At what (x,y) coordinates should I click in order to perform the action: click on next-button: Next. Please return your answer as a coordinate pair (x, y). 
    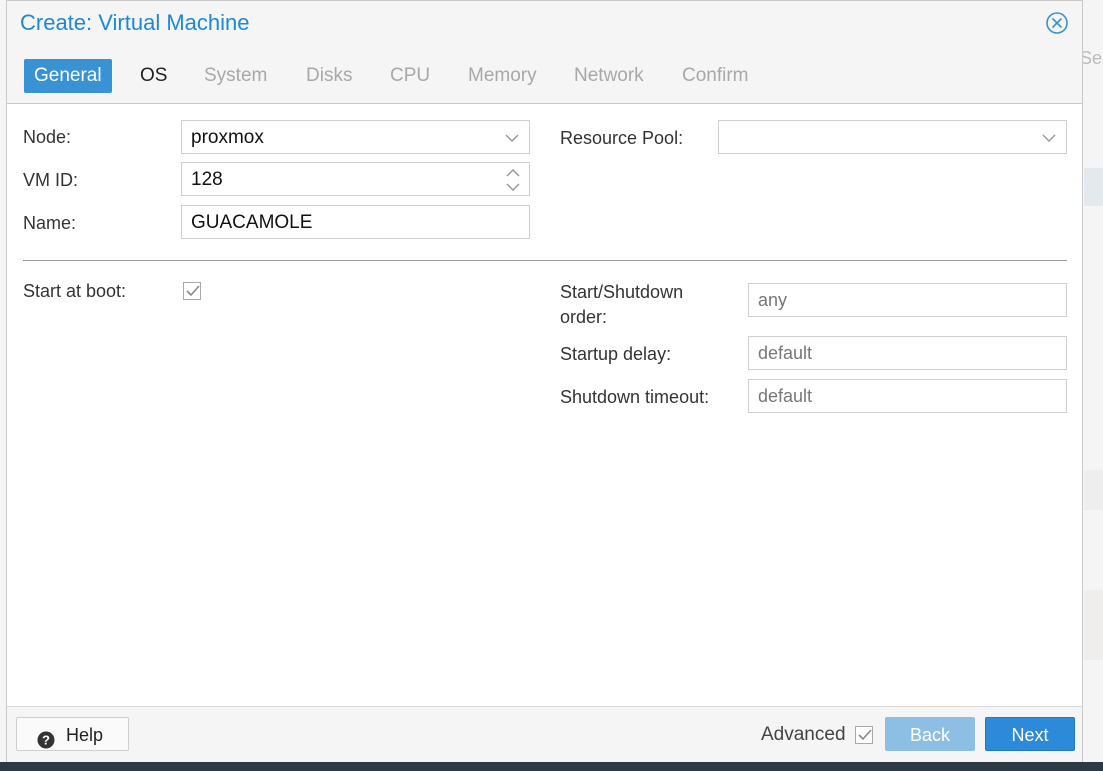
    Looking at the image, I should click on (1030, 734).